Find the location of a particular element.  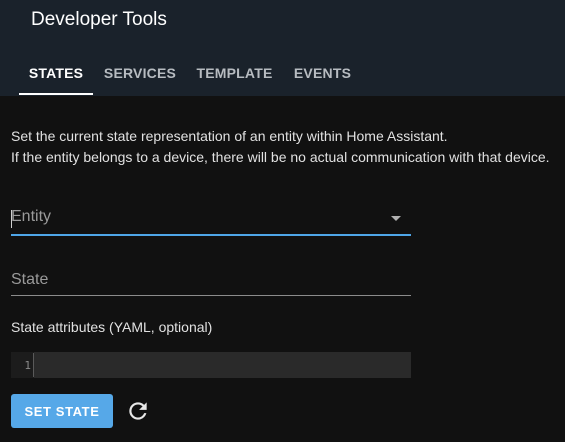

refresh-icon is located at coordinates (138, 411).